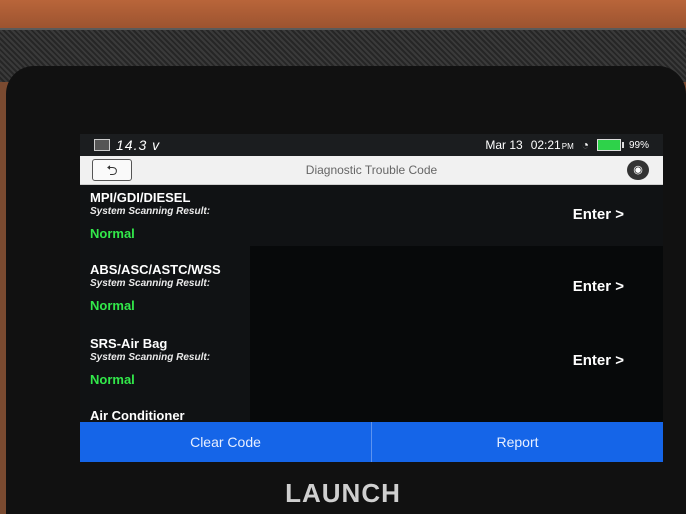 This screenshot has width=686, height=514. I want to click on system-name: ABS/ASC/ASTC/WSS, so click(155, 269).